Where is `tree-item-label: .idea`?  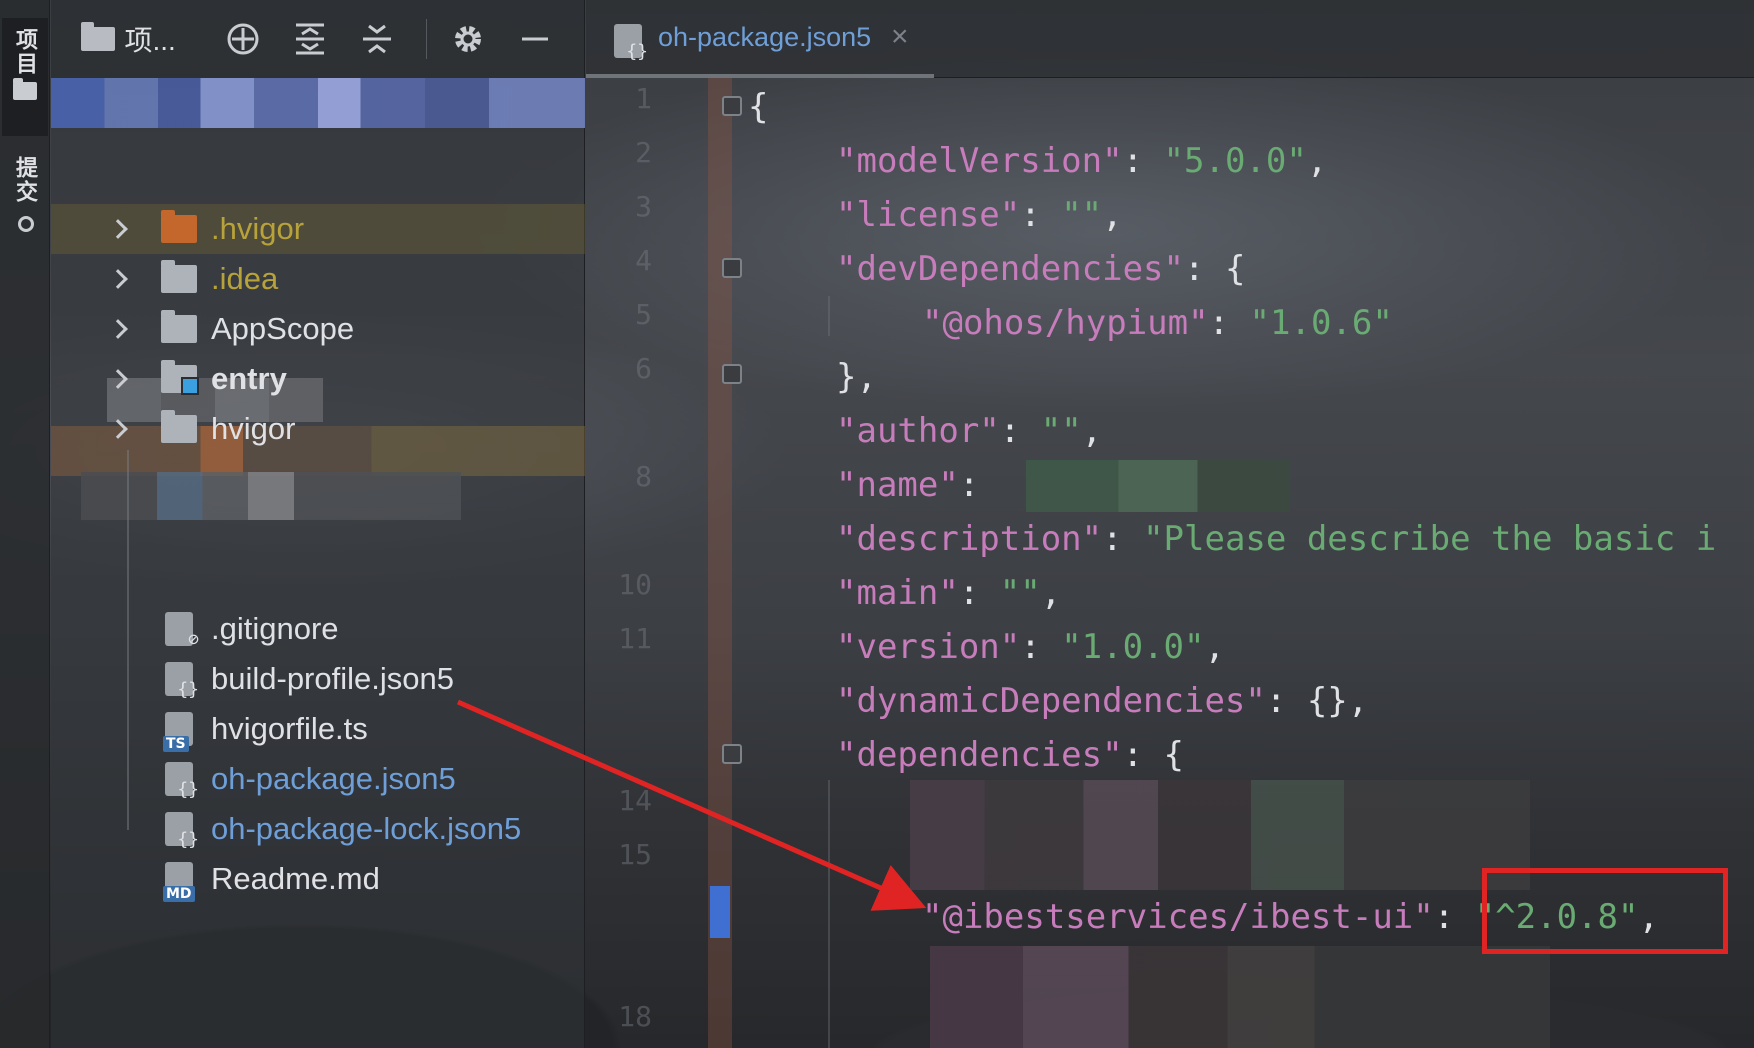 tree-item-label: .idea is located at coordinates (245, 278).